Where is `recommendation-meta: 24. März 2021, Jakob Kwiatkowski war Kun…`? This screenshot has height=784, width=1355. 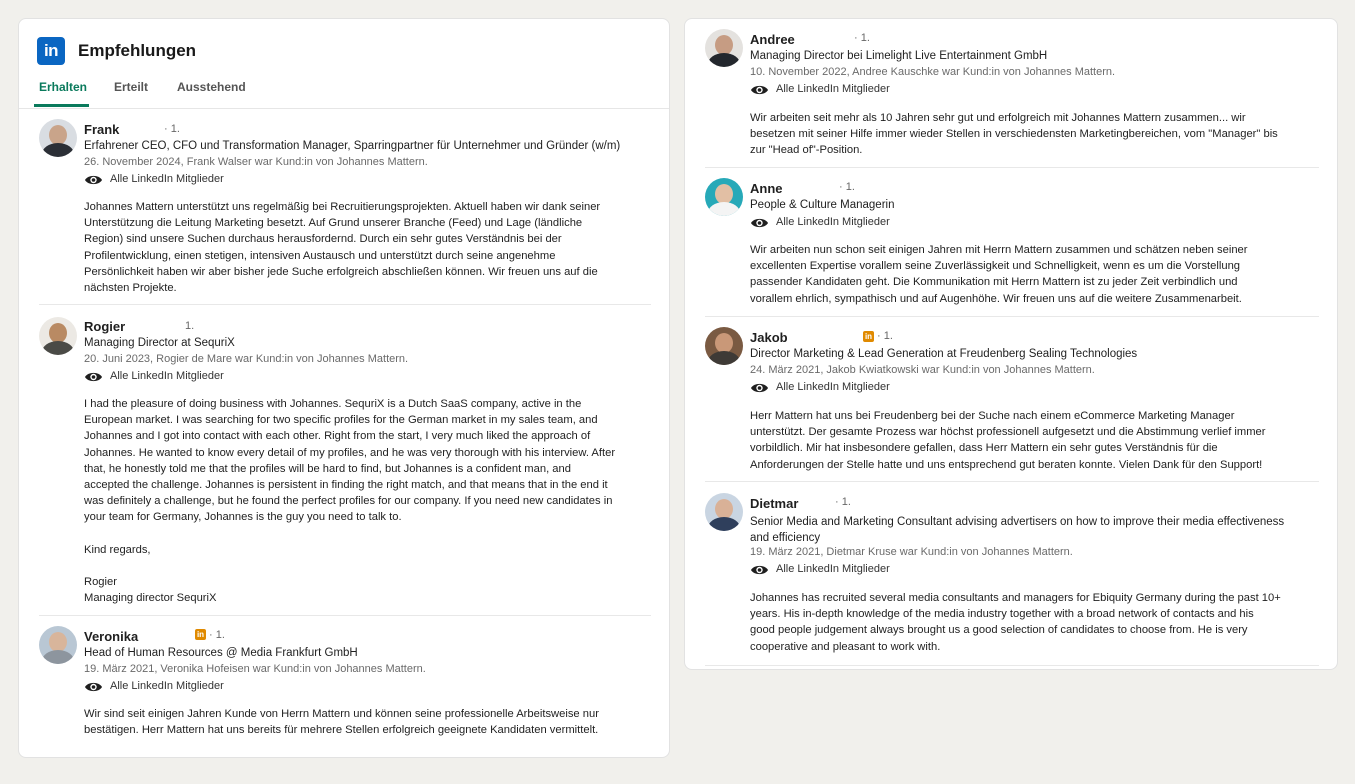
recommendation-meta: 24. März 2021, Jakob Kwiatkowski war Kun… is located at coordinates (922, 370).